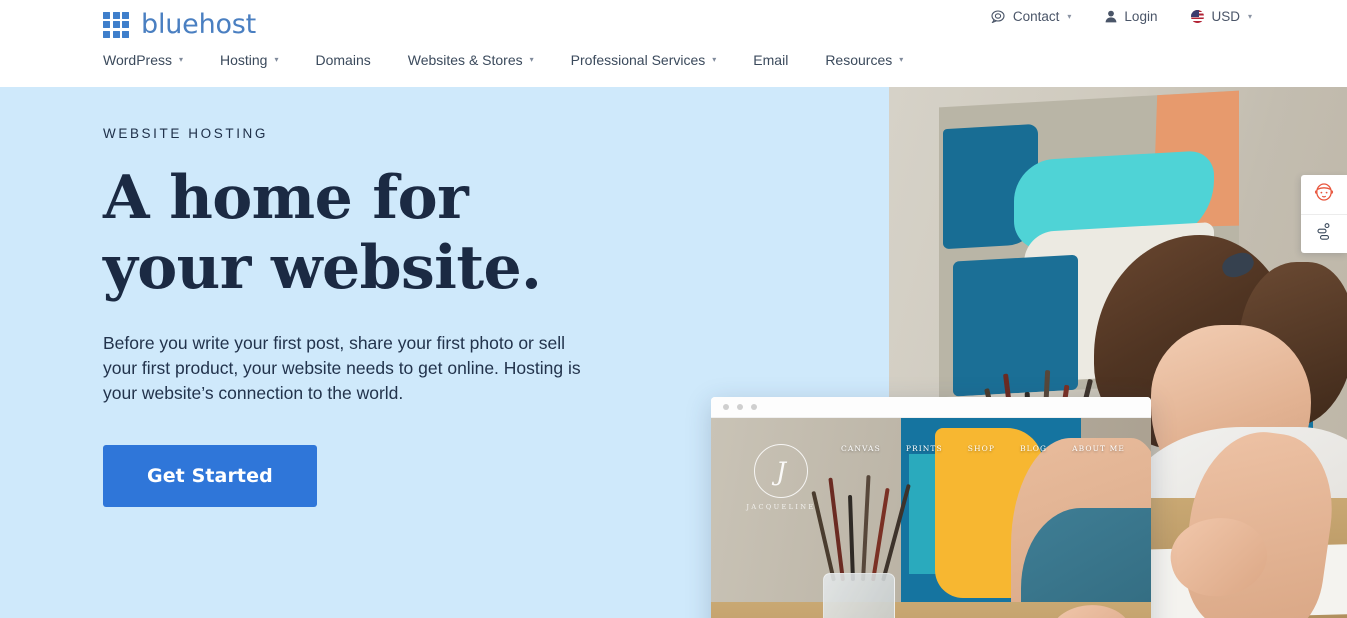  What do you see at coordinates (1098, 448) in the screenshot?
I see `mockup-nav-about-me: ABOUT ME` at bounding box center [1098, 448].